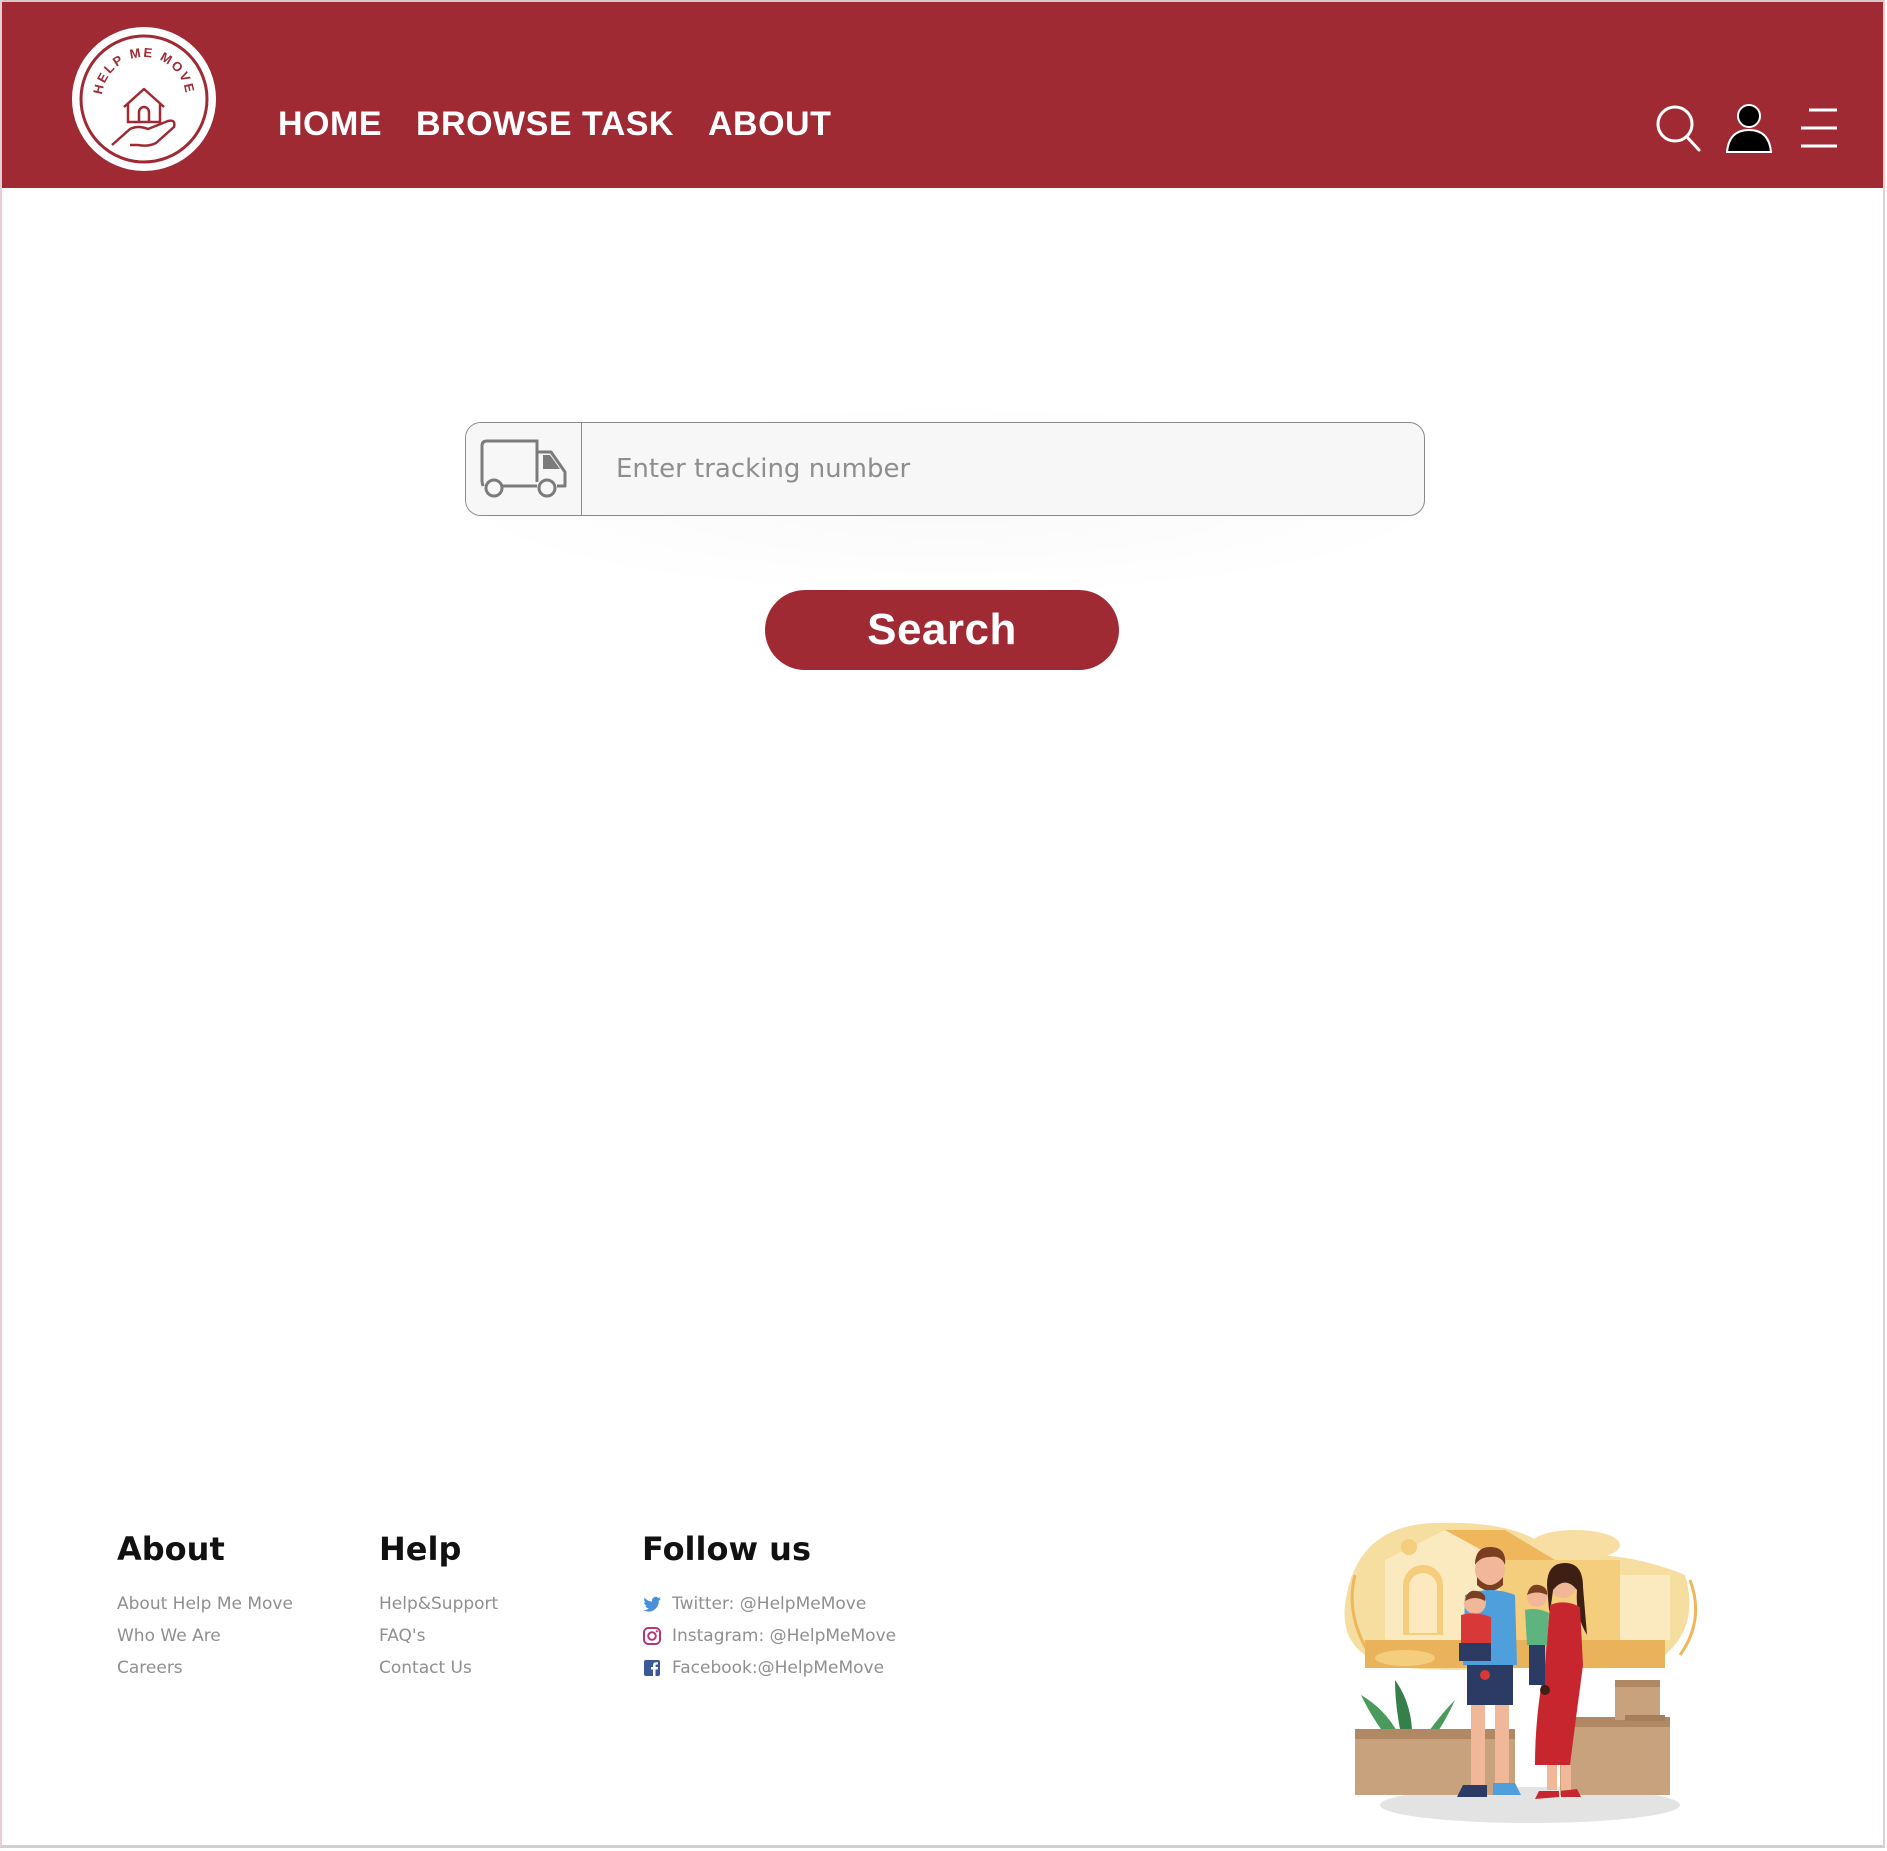 This screenshot has width=1887, height=1851. I want to click on user-icon, so click(1749, 128).